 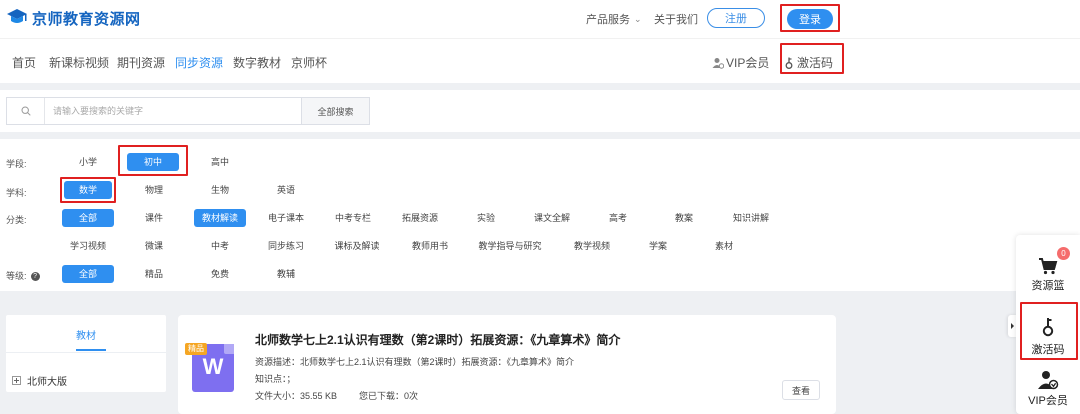 I want to click on category-option-teacher-book: 教师用书, so click(x=430, y=246).